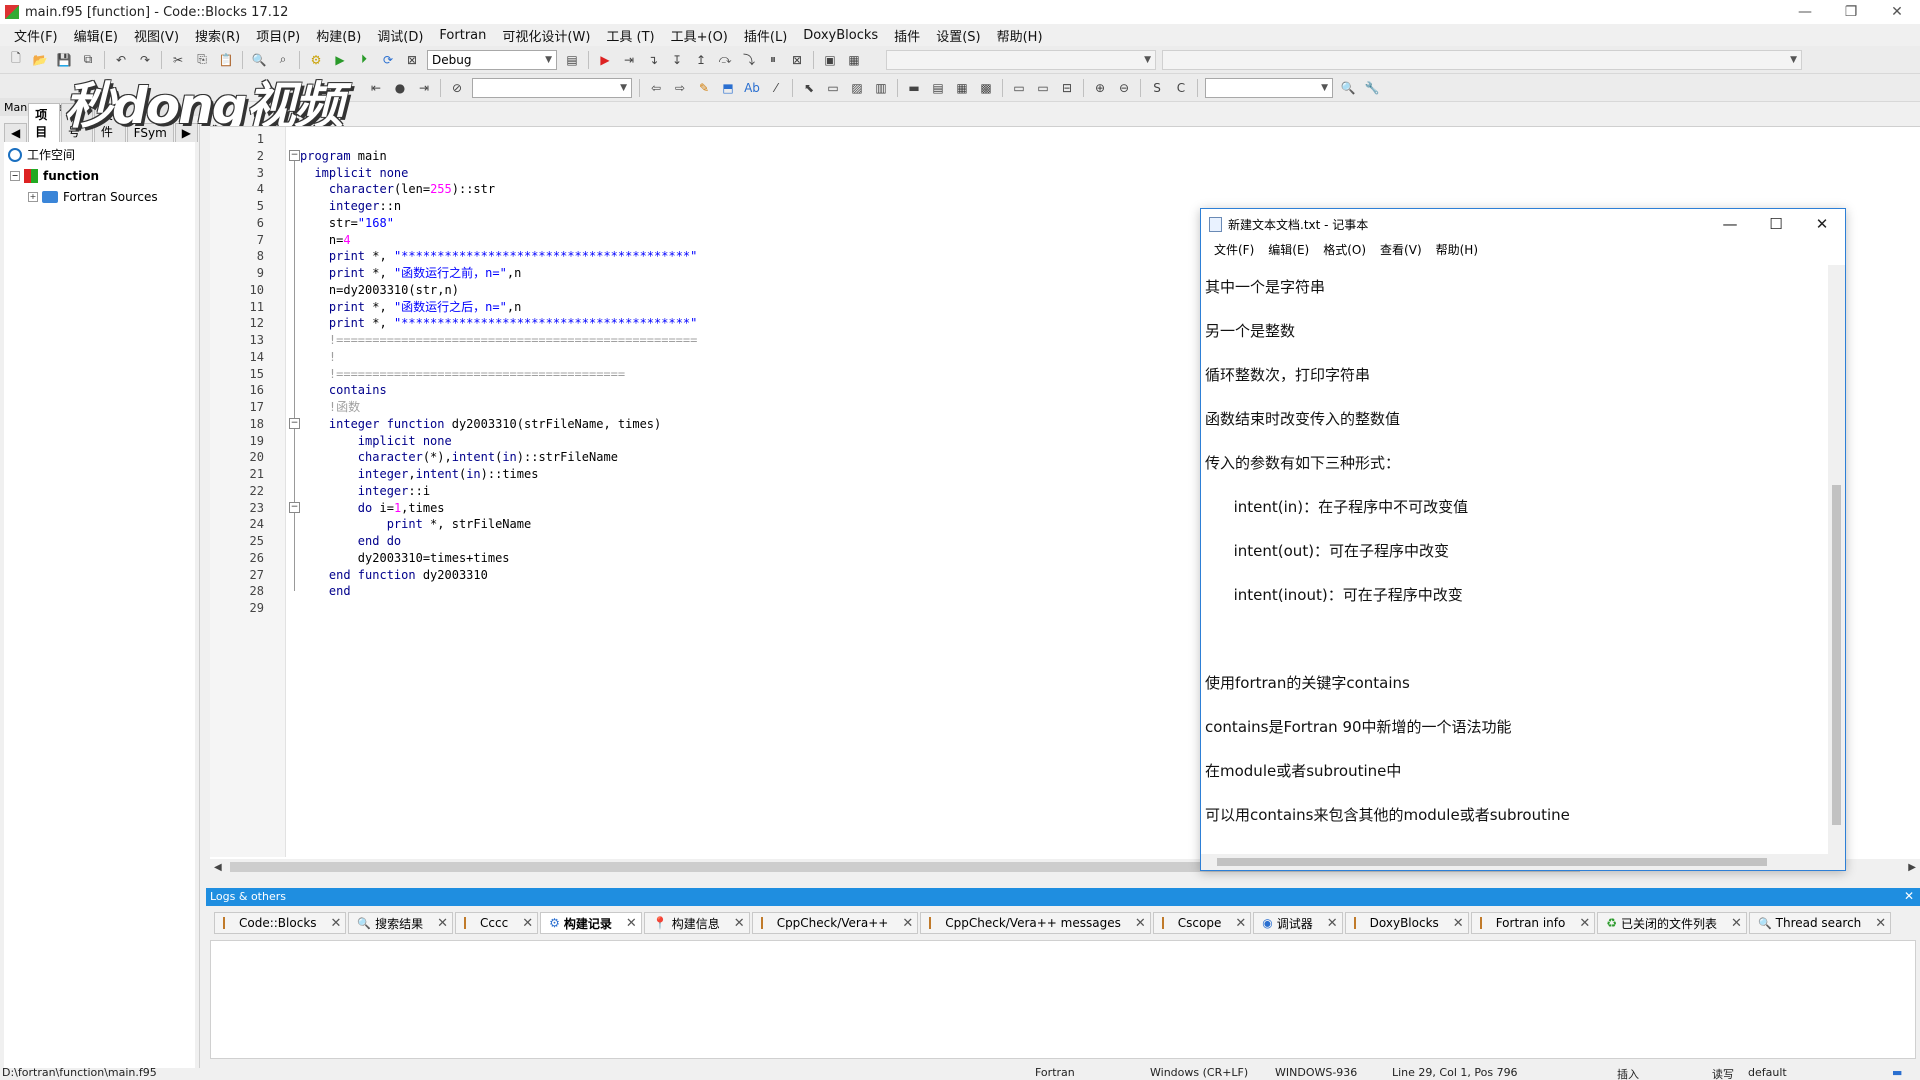 This screenshot has height=1080, width=1920. I want to click on bookmark-button: ●, so click(400, 88).